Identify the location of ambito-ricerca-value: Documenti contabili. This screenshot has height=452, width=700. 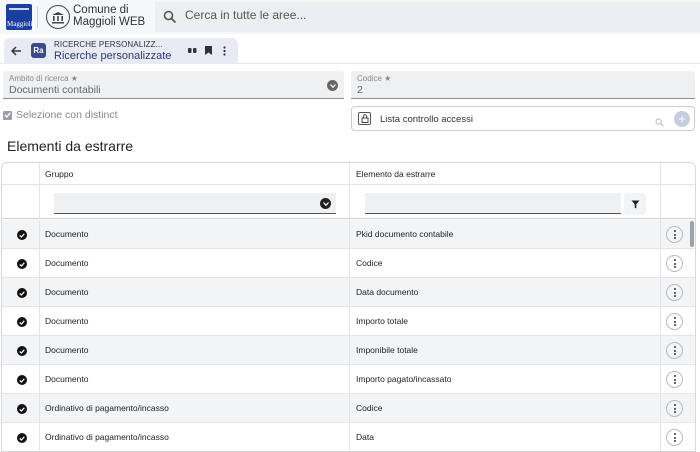
(55, 90).